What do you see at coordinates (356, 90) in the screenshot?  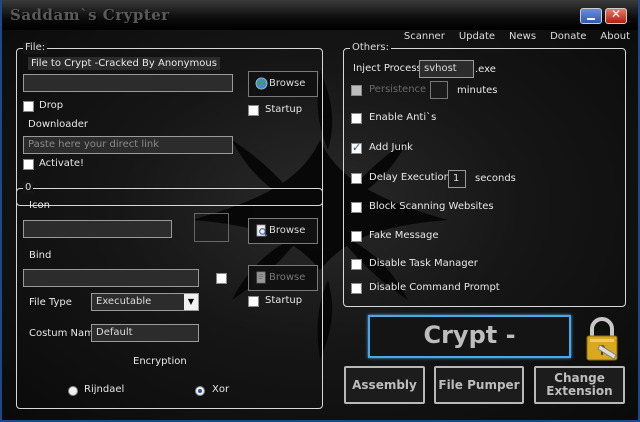 I see `persistence-checkbox` at bounding box center [356, 90].